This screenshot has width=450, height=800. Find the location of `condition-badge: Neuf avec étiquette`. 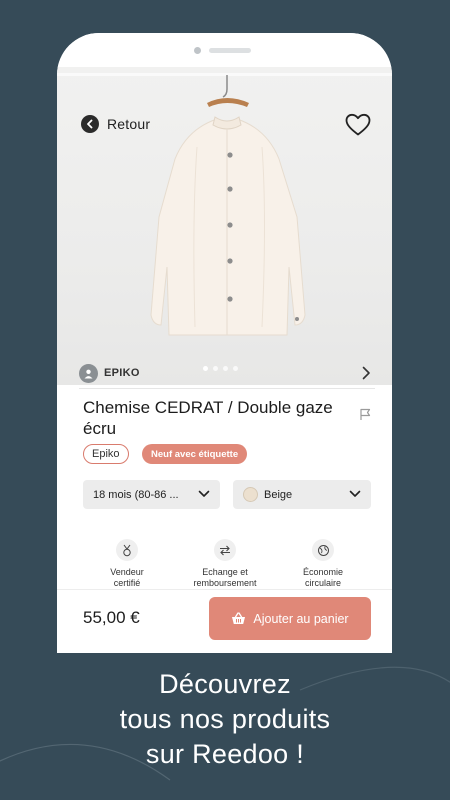

condition-badge: Neuf avec étiquette is located at coordinates (195, 454).